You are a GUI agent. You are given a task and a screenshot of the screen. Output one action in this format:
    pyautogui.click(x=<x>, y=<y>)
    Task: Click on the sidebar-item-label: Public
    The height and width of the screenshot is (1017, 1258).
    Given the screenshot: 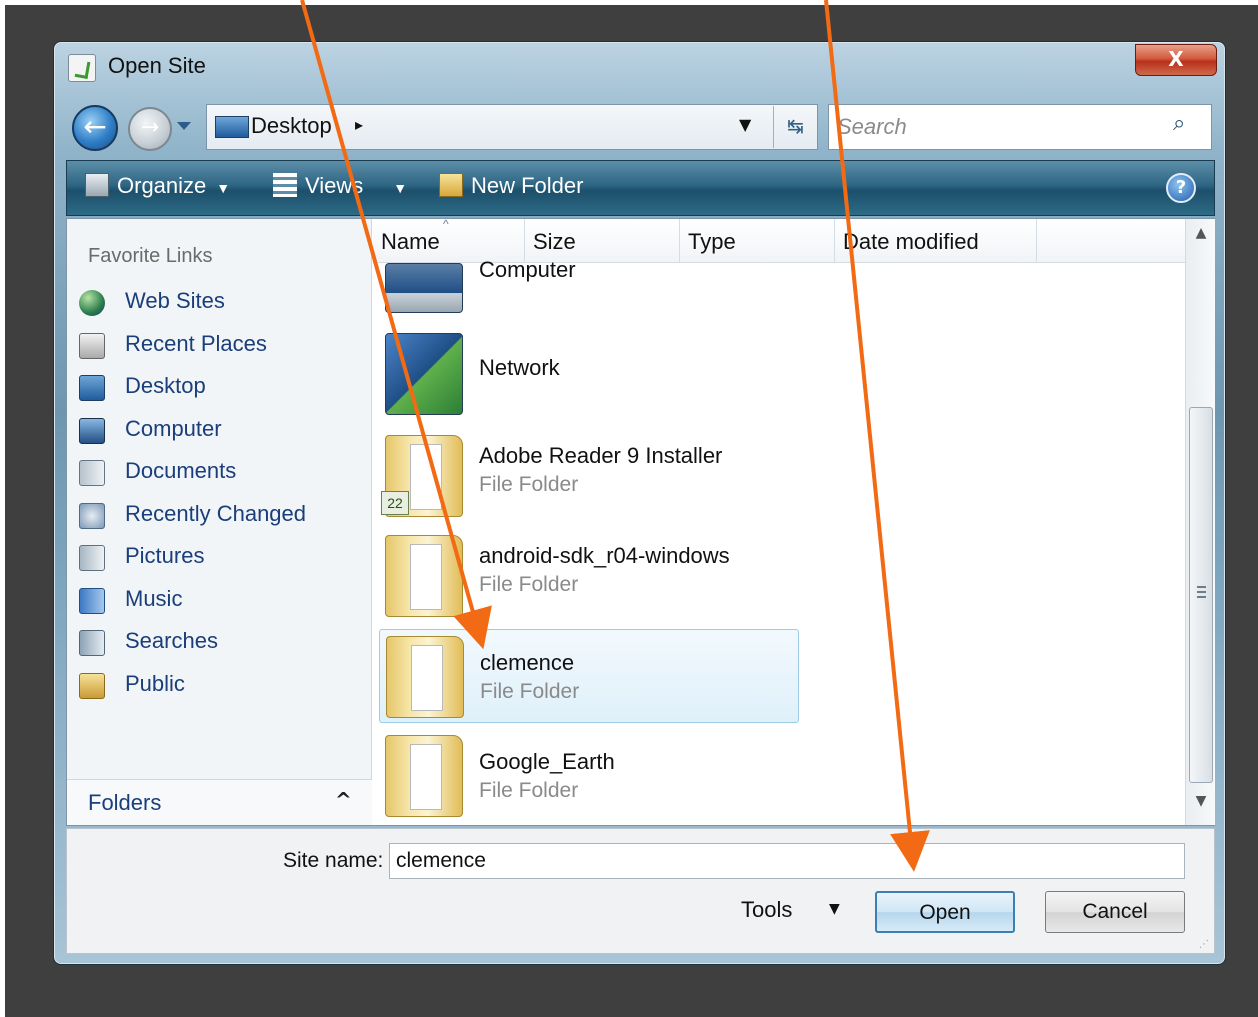 What is the action you would take?
    pyautogui.click(x=155, y=683)
    